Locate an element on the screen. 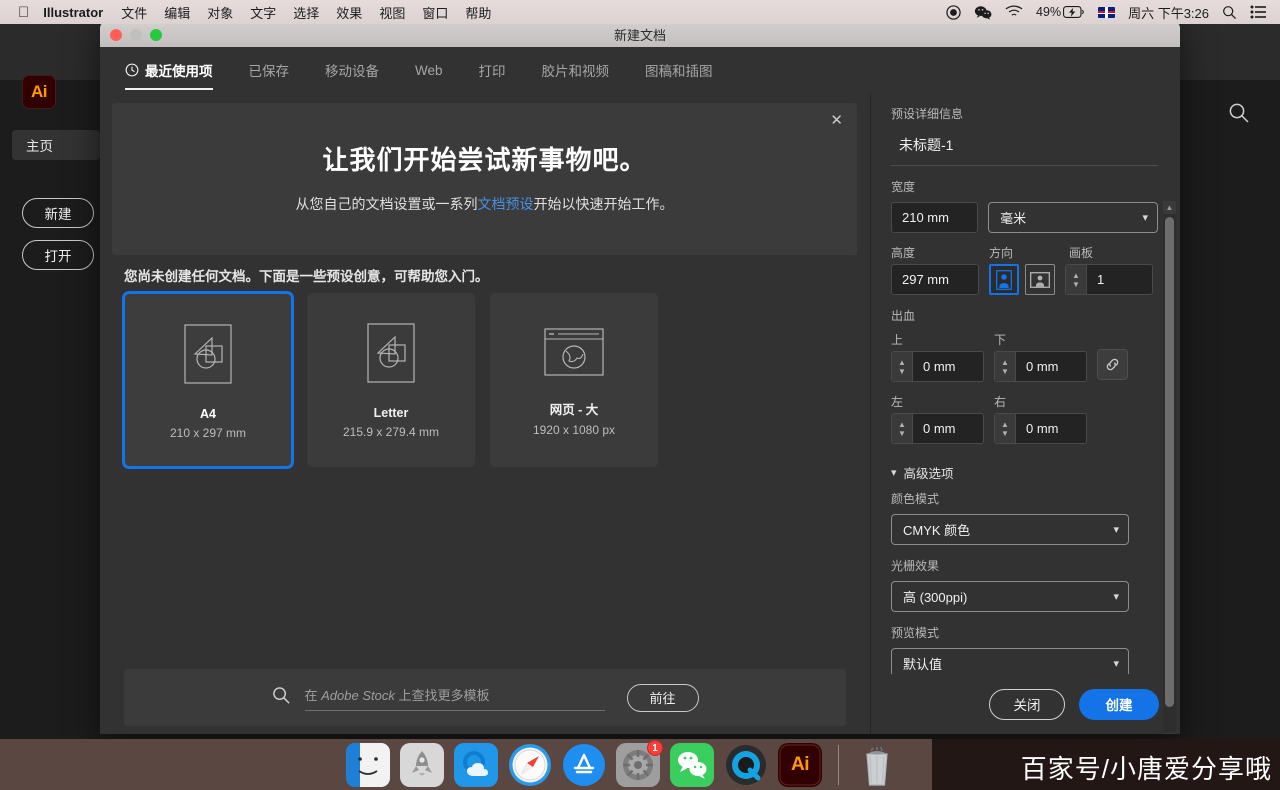 The height and width of the screenshot is (790, 1280). sidebar-item-home: 主页 is located at coordinates (56, 145).